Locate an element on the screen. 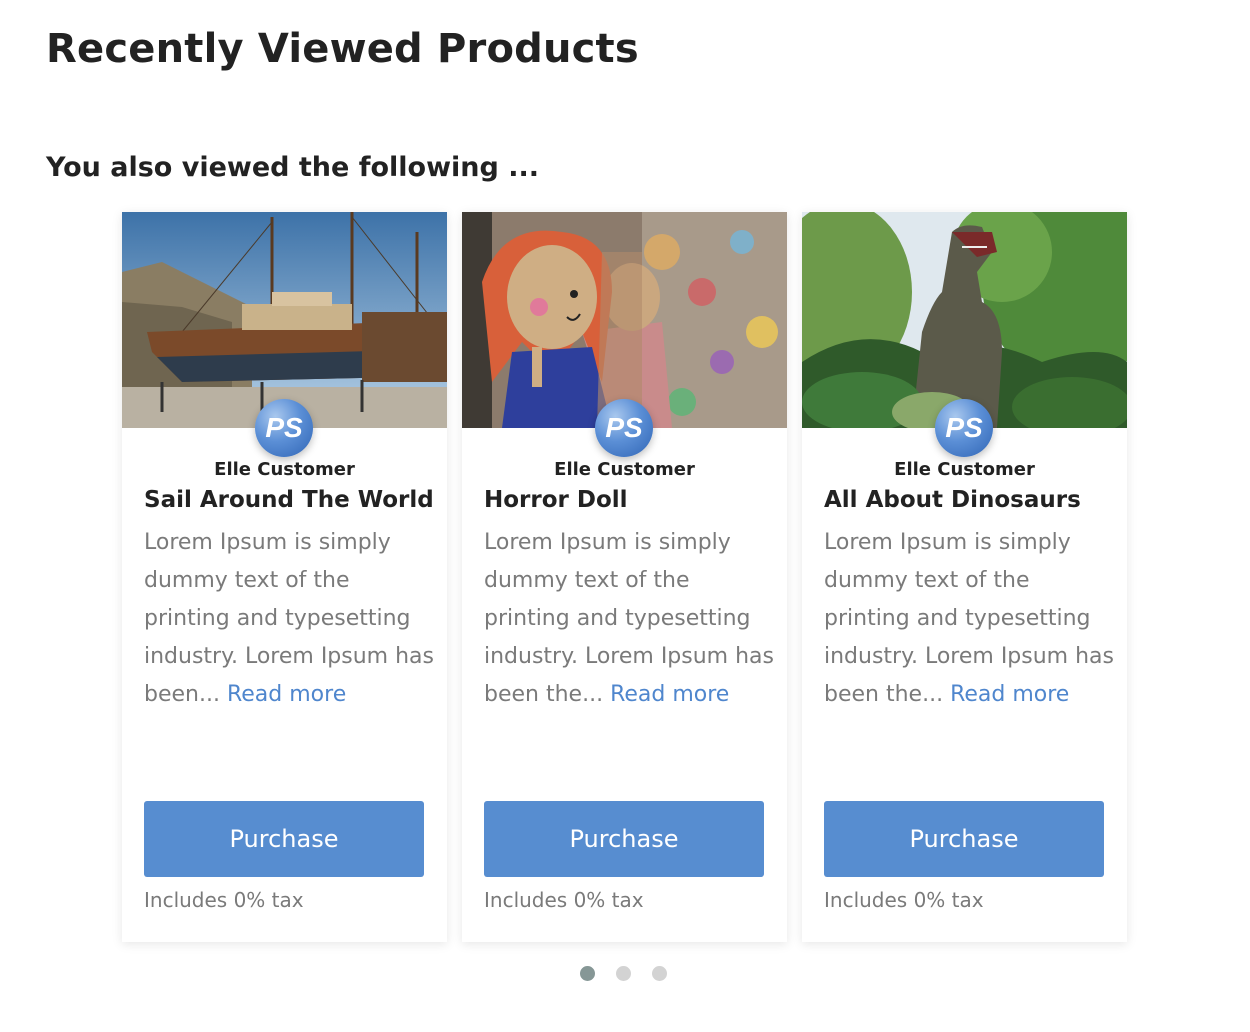 The height and width of the screenshot is (1032, 1250). crochet-dolls-image is located at coordinates (624, 320).